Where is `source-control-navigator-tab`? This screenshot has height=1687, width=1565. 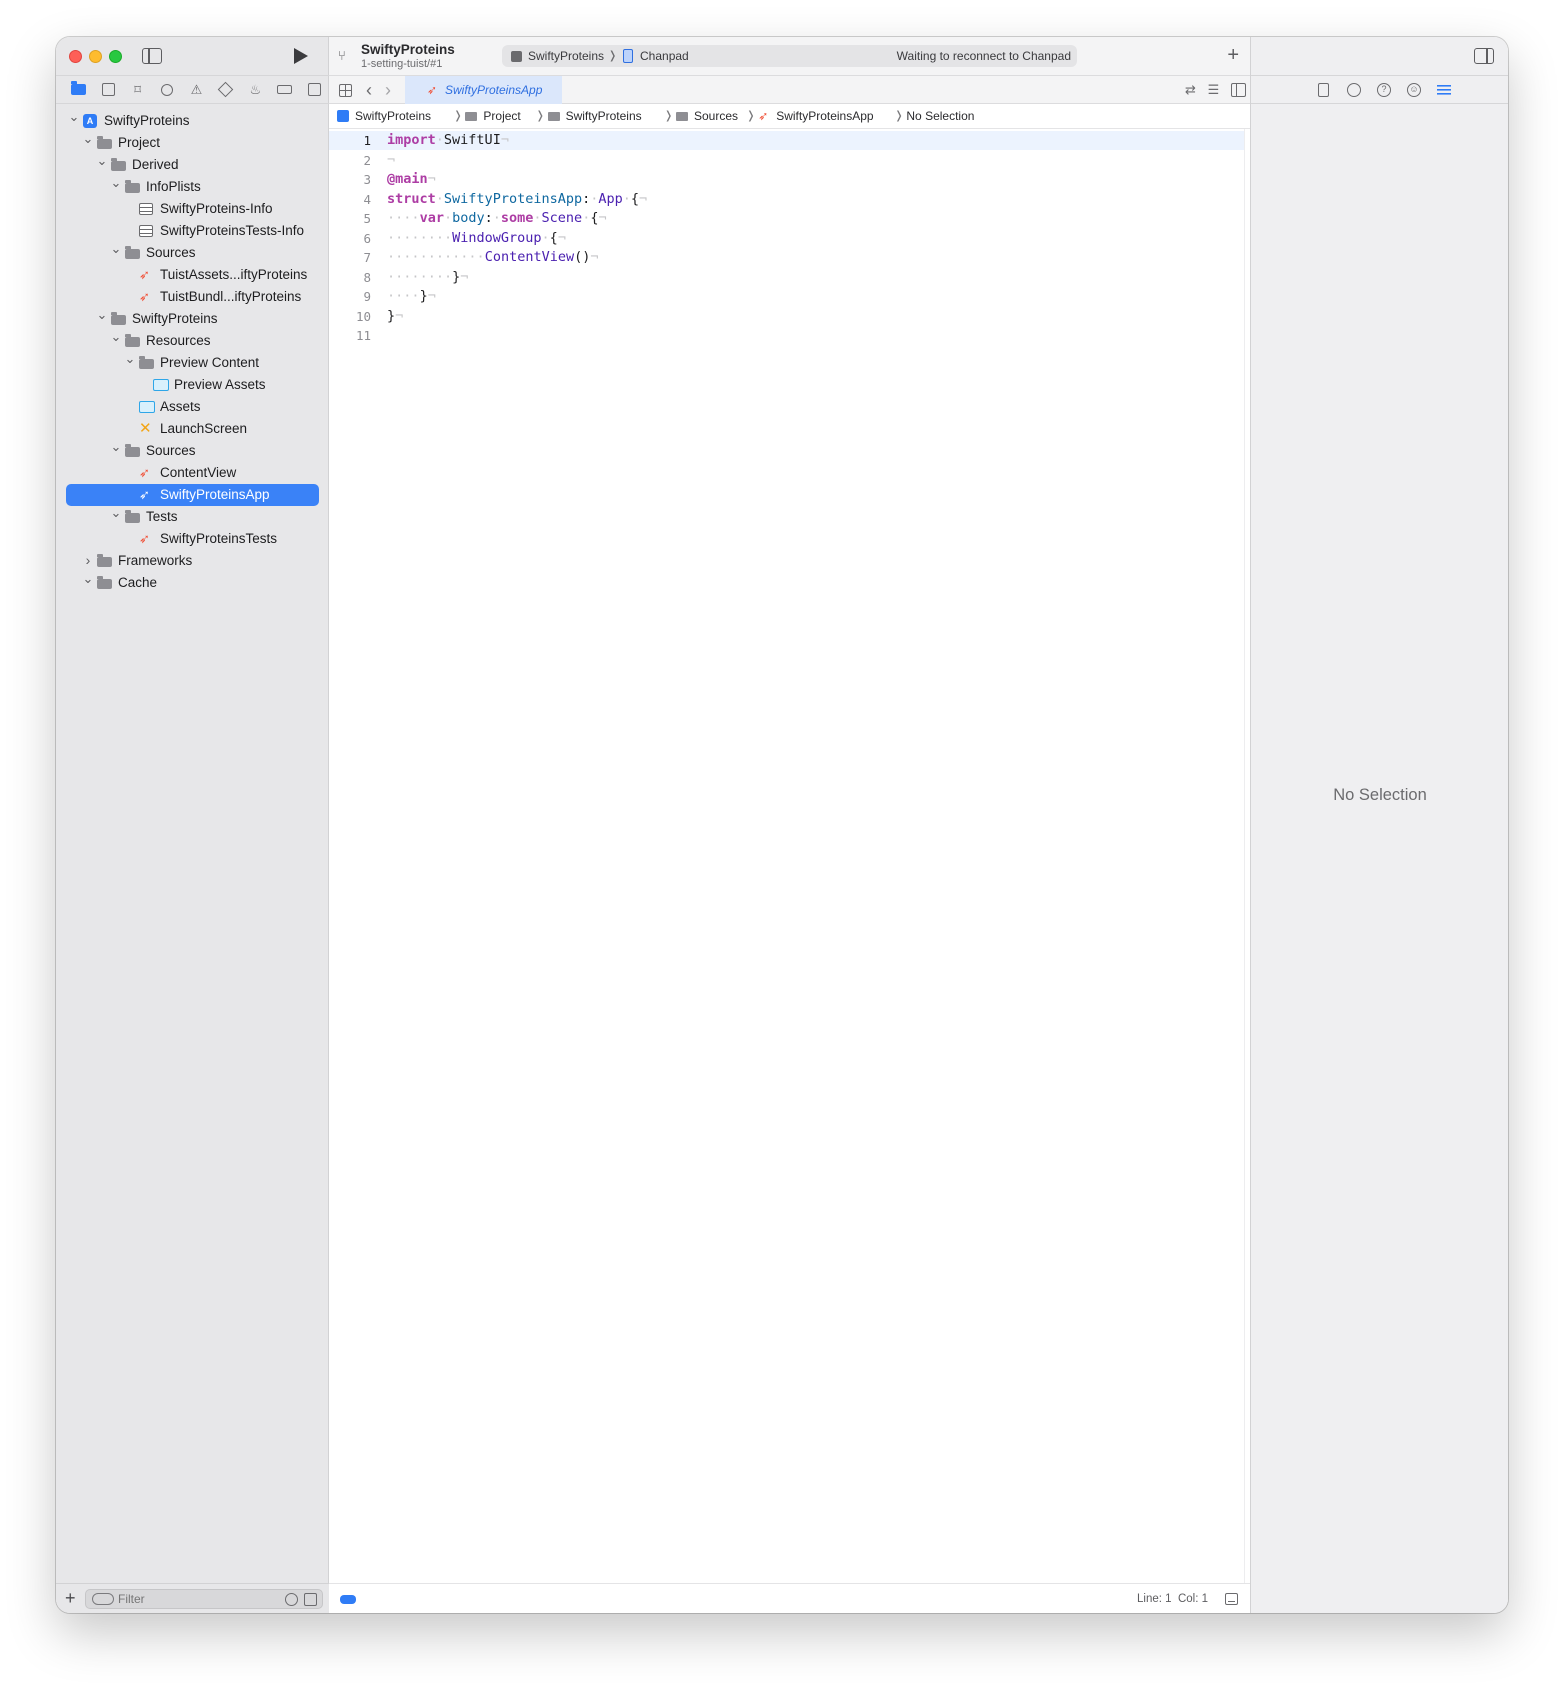 source-control-navigator-tab is located at coordinates (107, 90).